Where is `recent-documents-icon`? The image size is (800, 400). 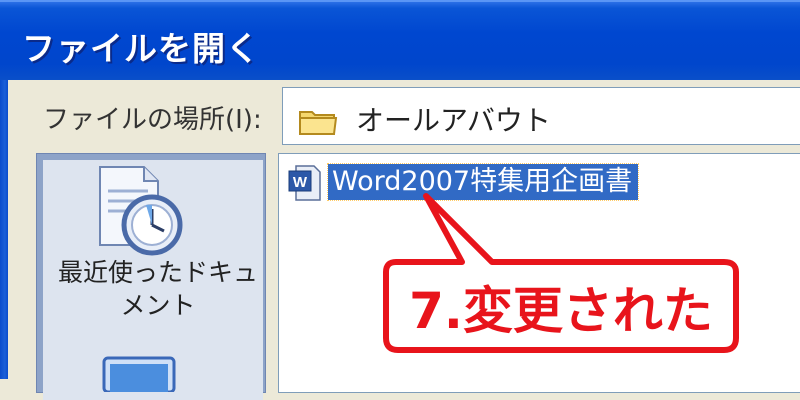
recent-documents-icon is located at coordinates (139, 212).